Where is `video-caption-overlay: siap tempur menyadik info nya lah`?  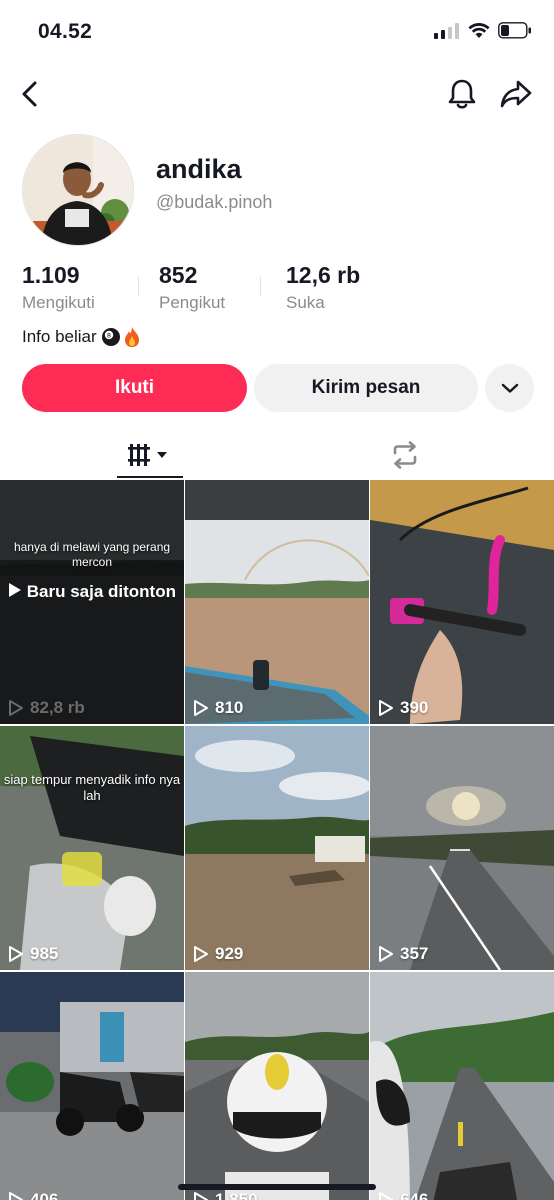
video-caption-overlay: siap tempur menyadik info nya lah is located at coordinates (92, 788).